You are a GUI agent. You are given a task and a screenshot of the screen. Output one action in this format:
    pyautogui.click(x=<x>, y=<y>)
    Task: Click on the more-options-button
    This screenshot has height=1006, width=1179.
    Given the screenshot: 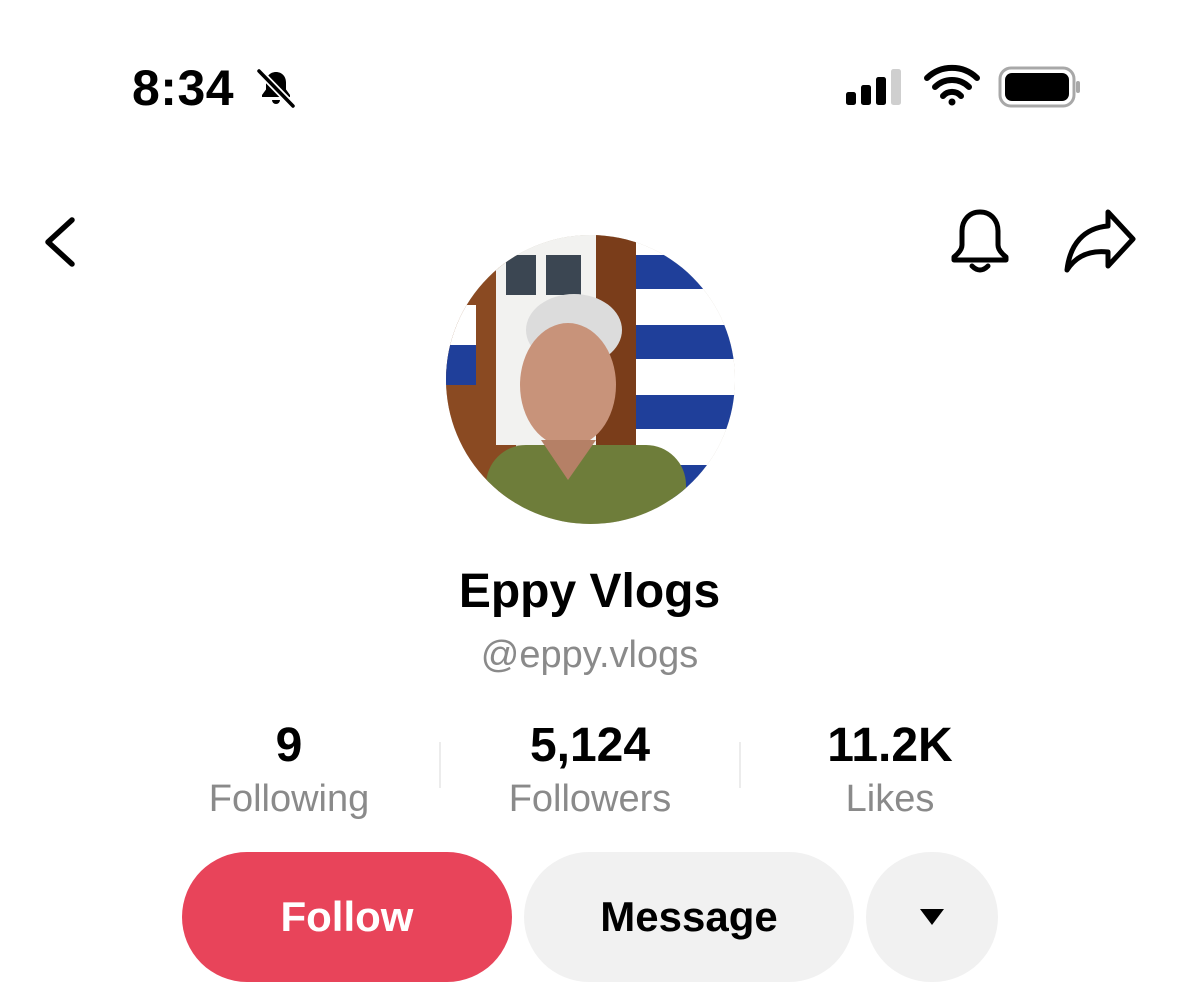 What is the action you would take?
    pyautogui.click(x=932, y=917)
    